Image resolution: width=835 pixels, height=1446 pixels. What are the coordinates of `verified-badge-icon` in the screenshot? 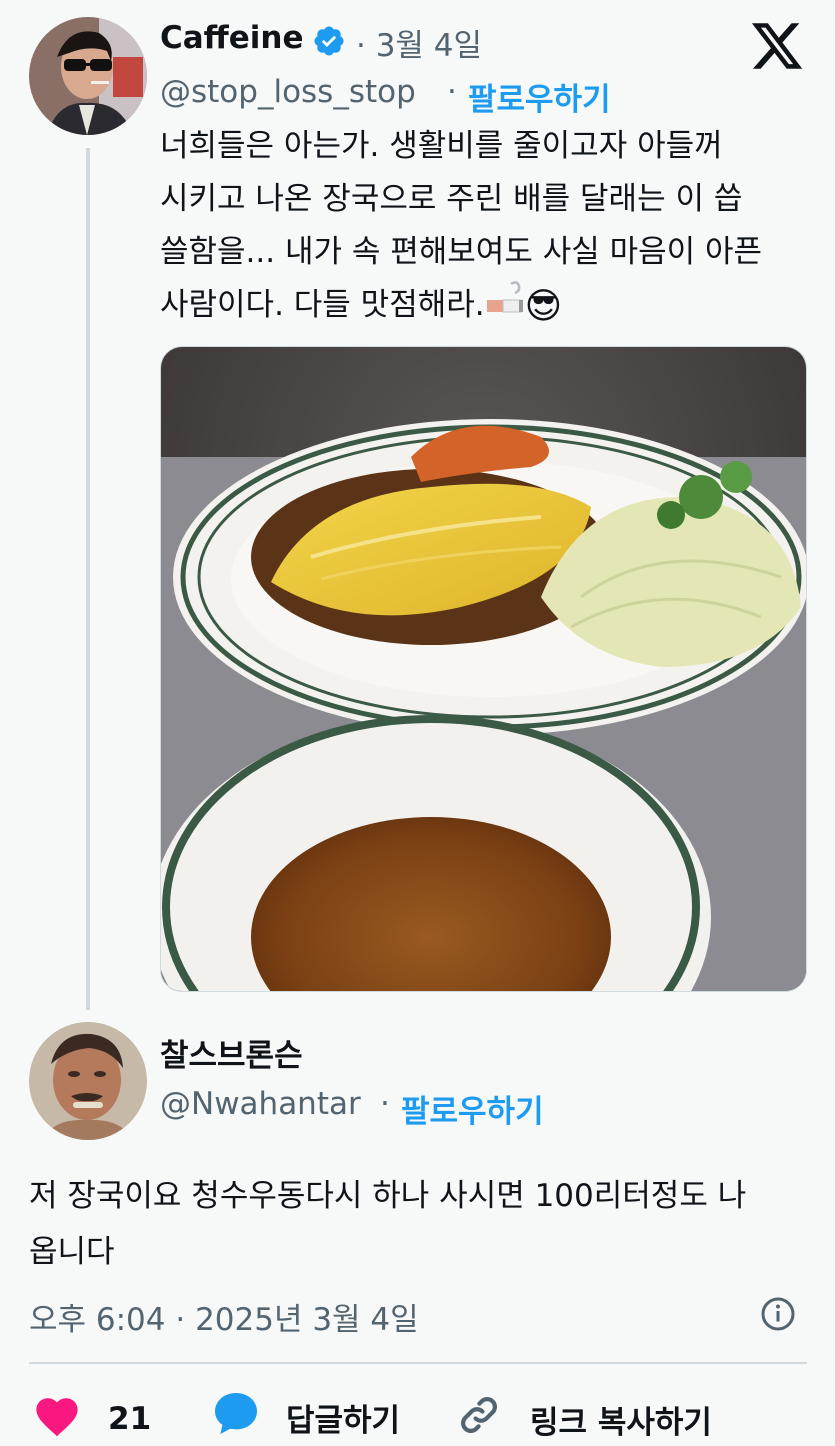 It's located at (329, 43).